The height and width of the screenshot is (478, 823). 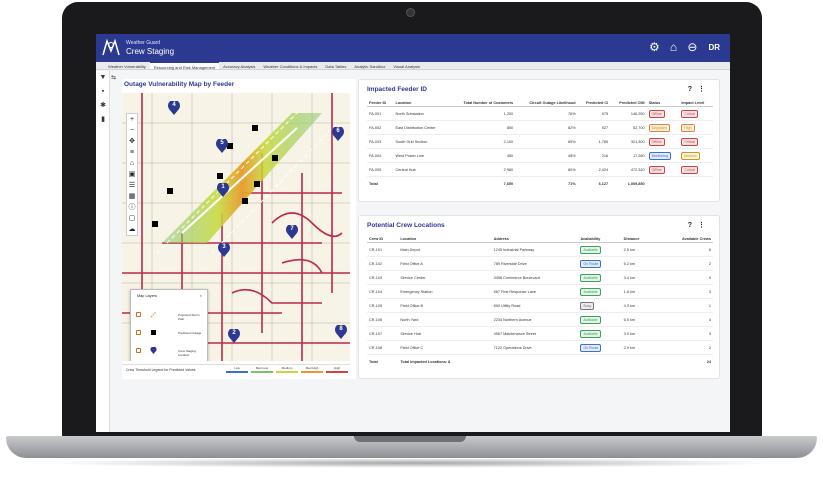 What do you see at coordinates (224, 249) in the screenshot?
I see `feeder-pin: 3` at bounding box center [224, 249].